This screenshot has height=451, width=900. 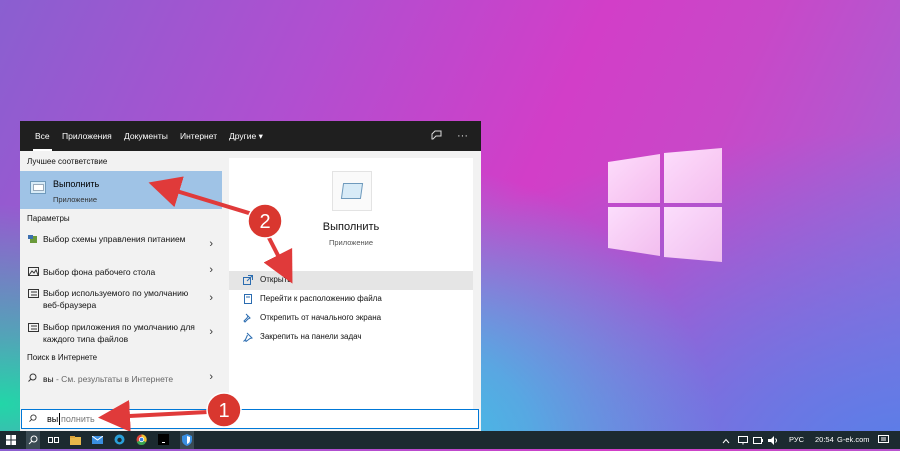 I want to click on settings-item-wallpaper: Выбор фона рабочего стола ›, so click(x=121, y=272).